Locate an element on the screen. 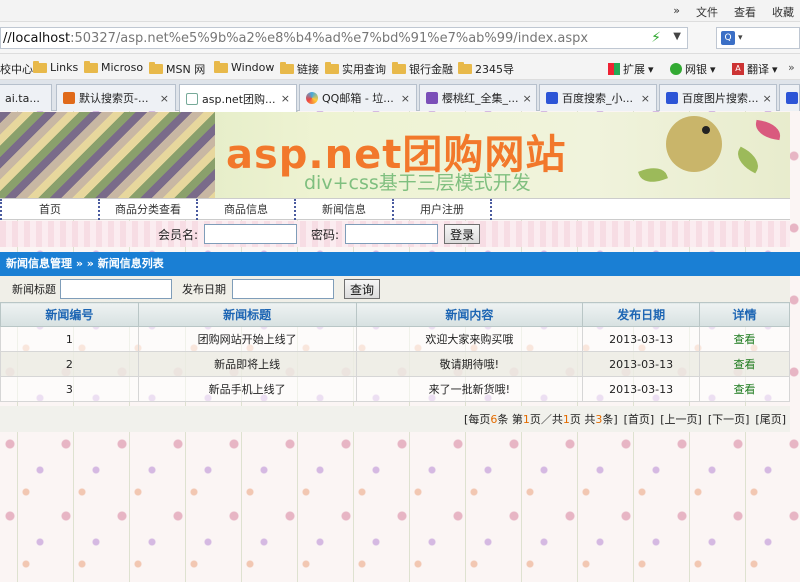 This screenshot has height=582, width=800. menu-favorites: 收藏 is located at coordinates (783, 12).